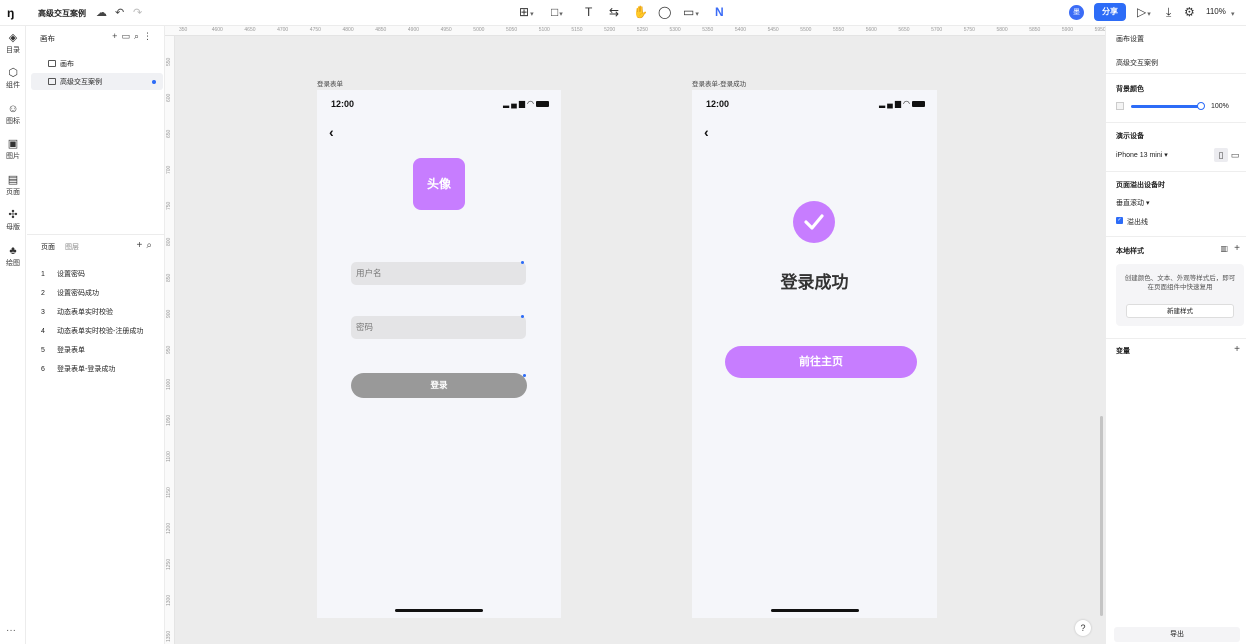 The image size is (1246, 644). Describe the element at coordinates (77, 312) in the screenshot. I see `page-item: 3 动态表单实时校验` at that location.